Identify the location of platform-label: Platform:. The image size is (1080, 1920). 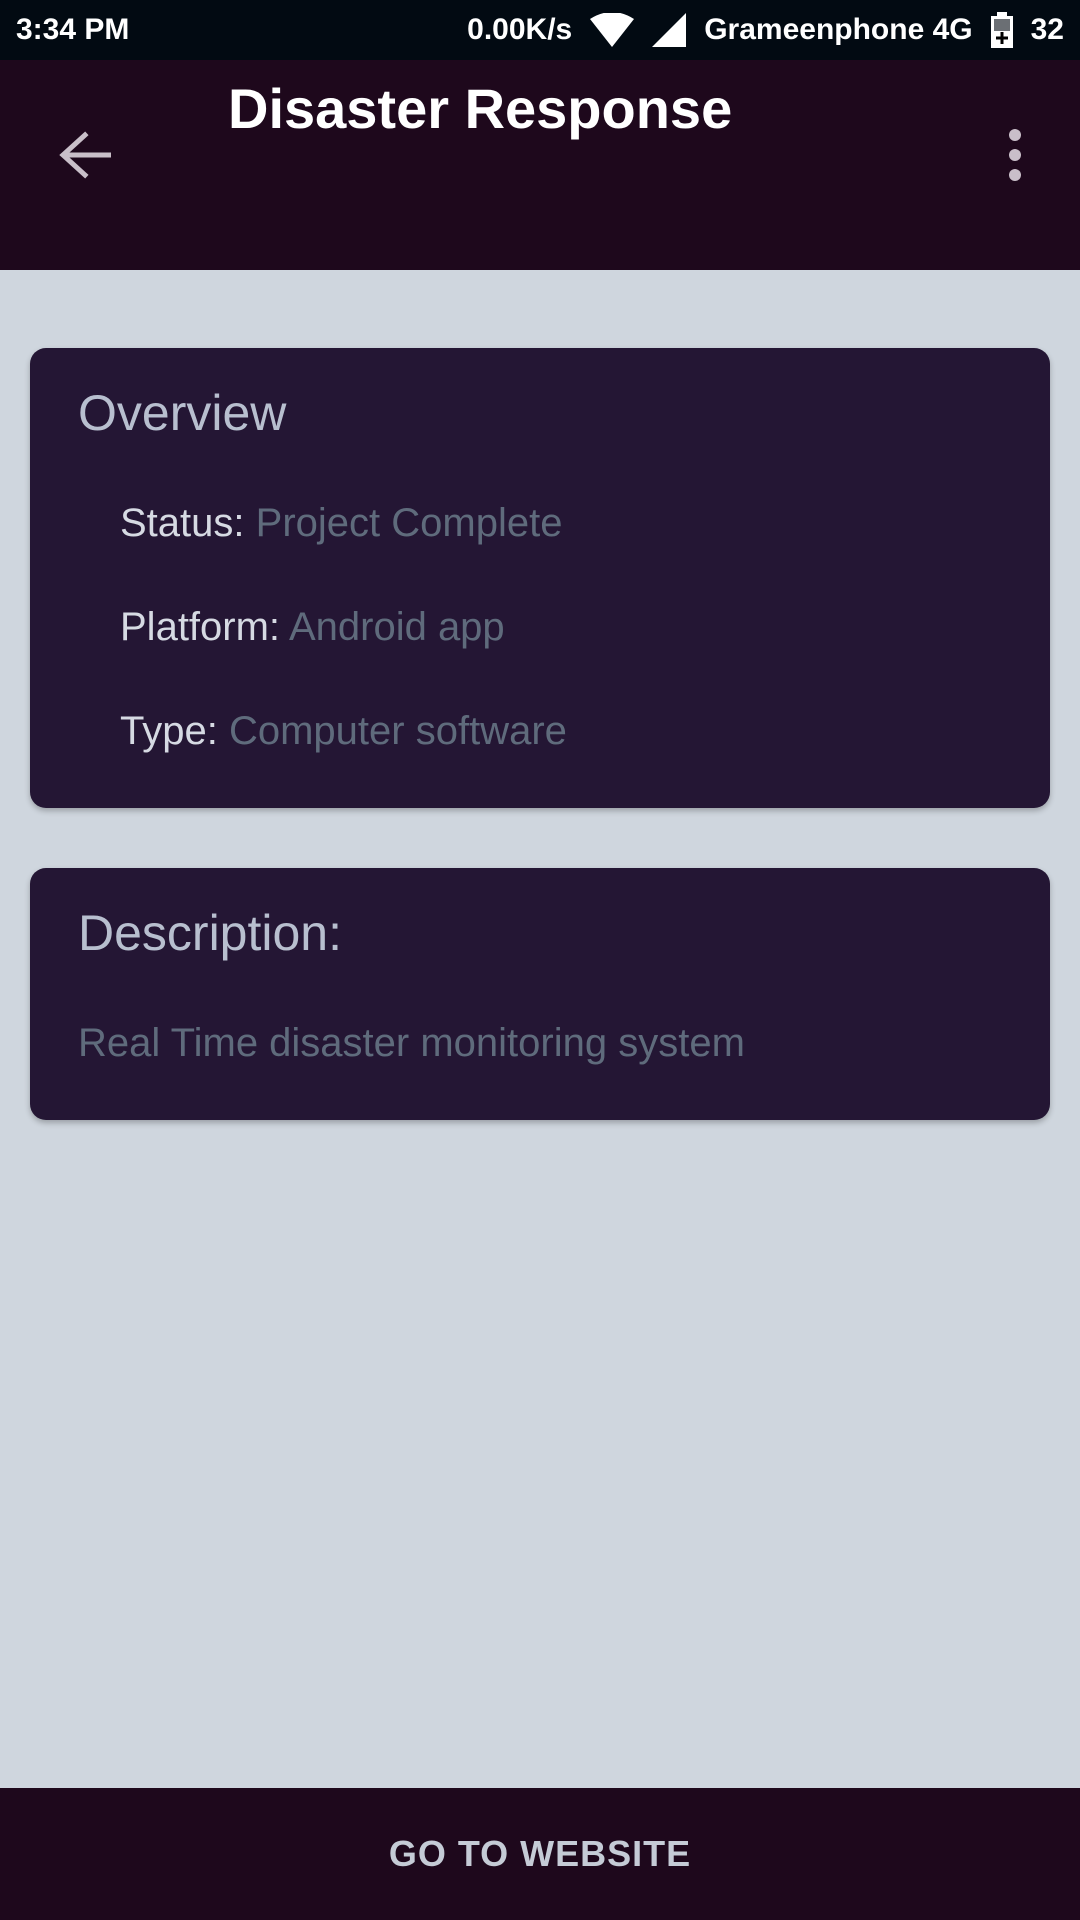
(200, 627).